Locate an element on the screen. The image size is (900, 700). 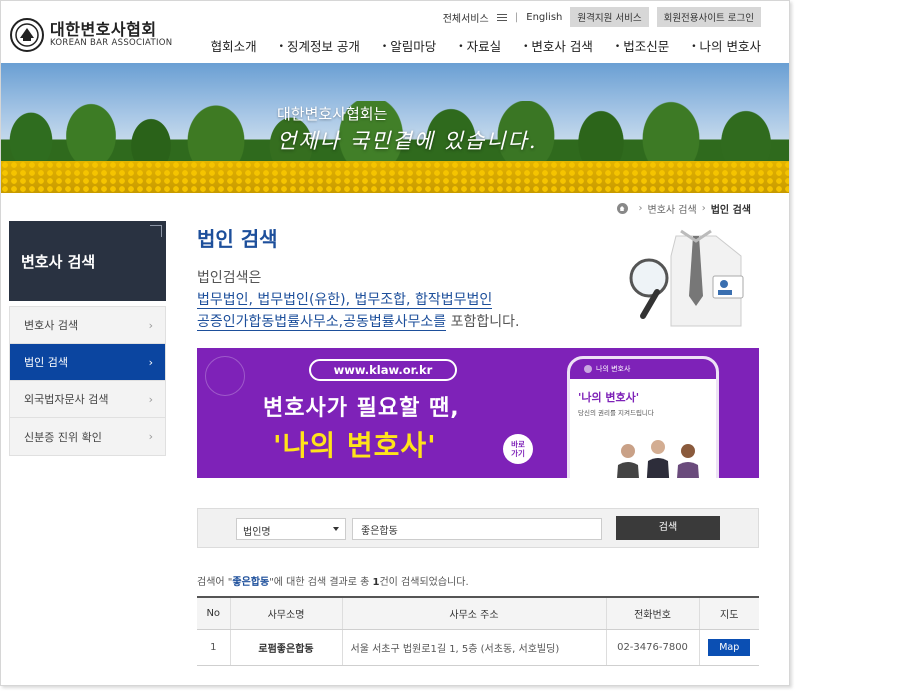
caret-down-icon is located at coordinates (336, 529).